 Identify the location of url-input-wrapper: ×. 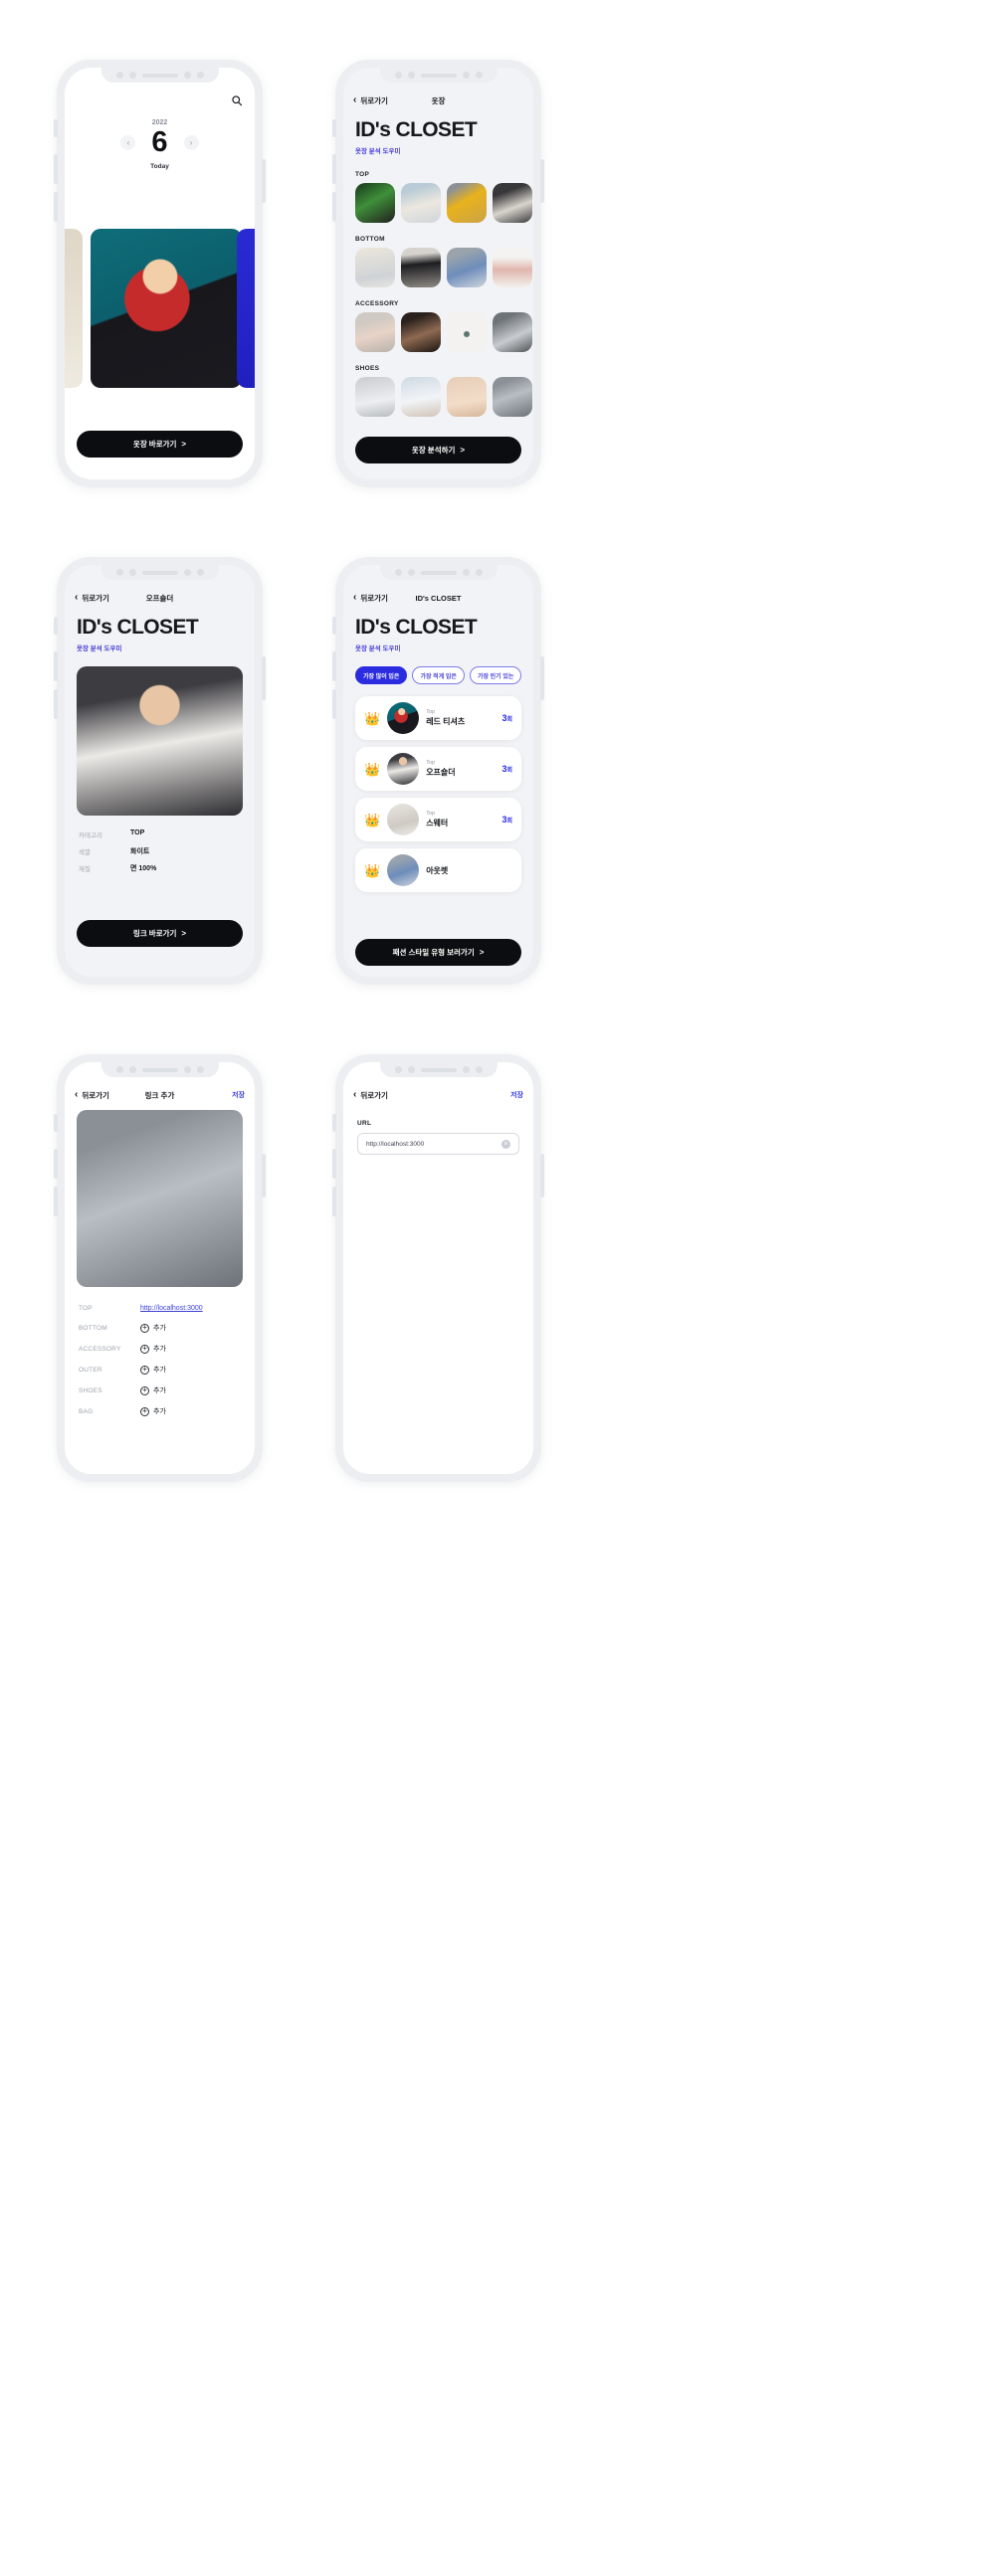
(438, 1144).